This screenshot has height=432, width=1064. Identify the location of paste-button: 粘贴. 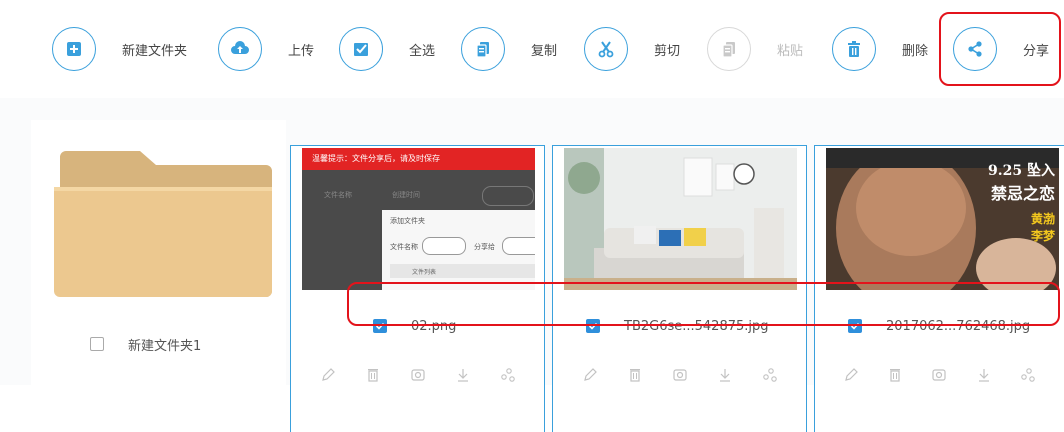
(755, 49).